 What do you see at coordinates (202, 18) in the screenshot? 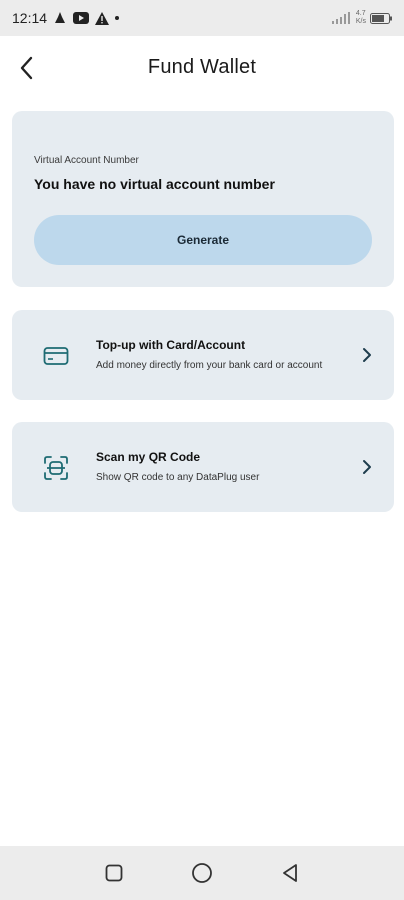
I see `status-bar: 12:14 4.7 K/s` at bounding box center [202, 18].